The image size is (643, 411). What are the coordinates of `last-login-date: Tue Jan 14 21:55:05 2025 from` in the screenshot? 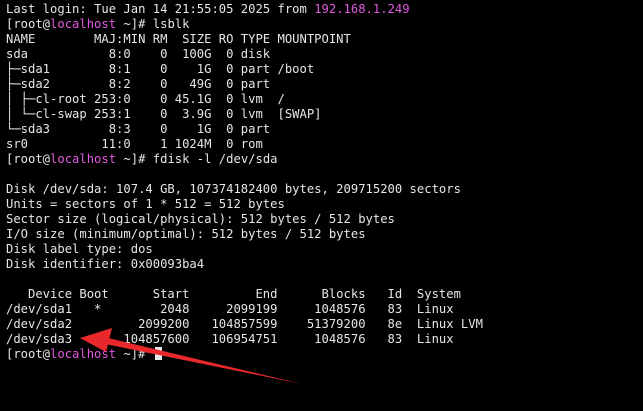 It's located at (204, 9).